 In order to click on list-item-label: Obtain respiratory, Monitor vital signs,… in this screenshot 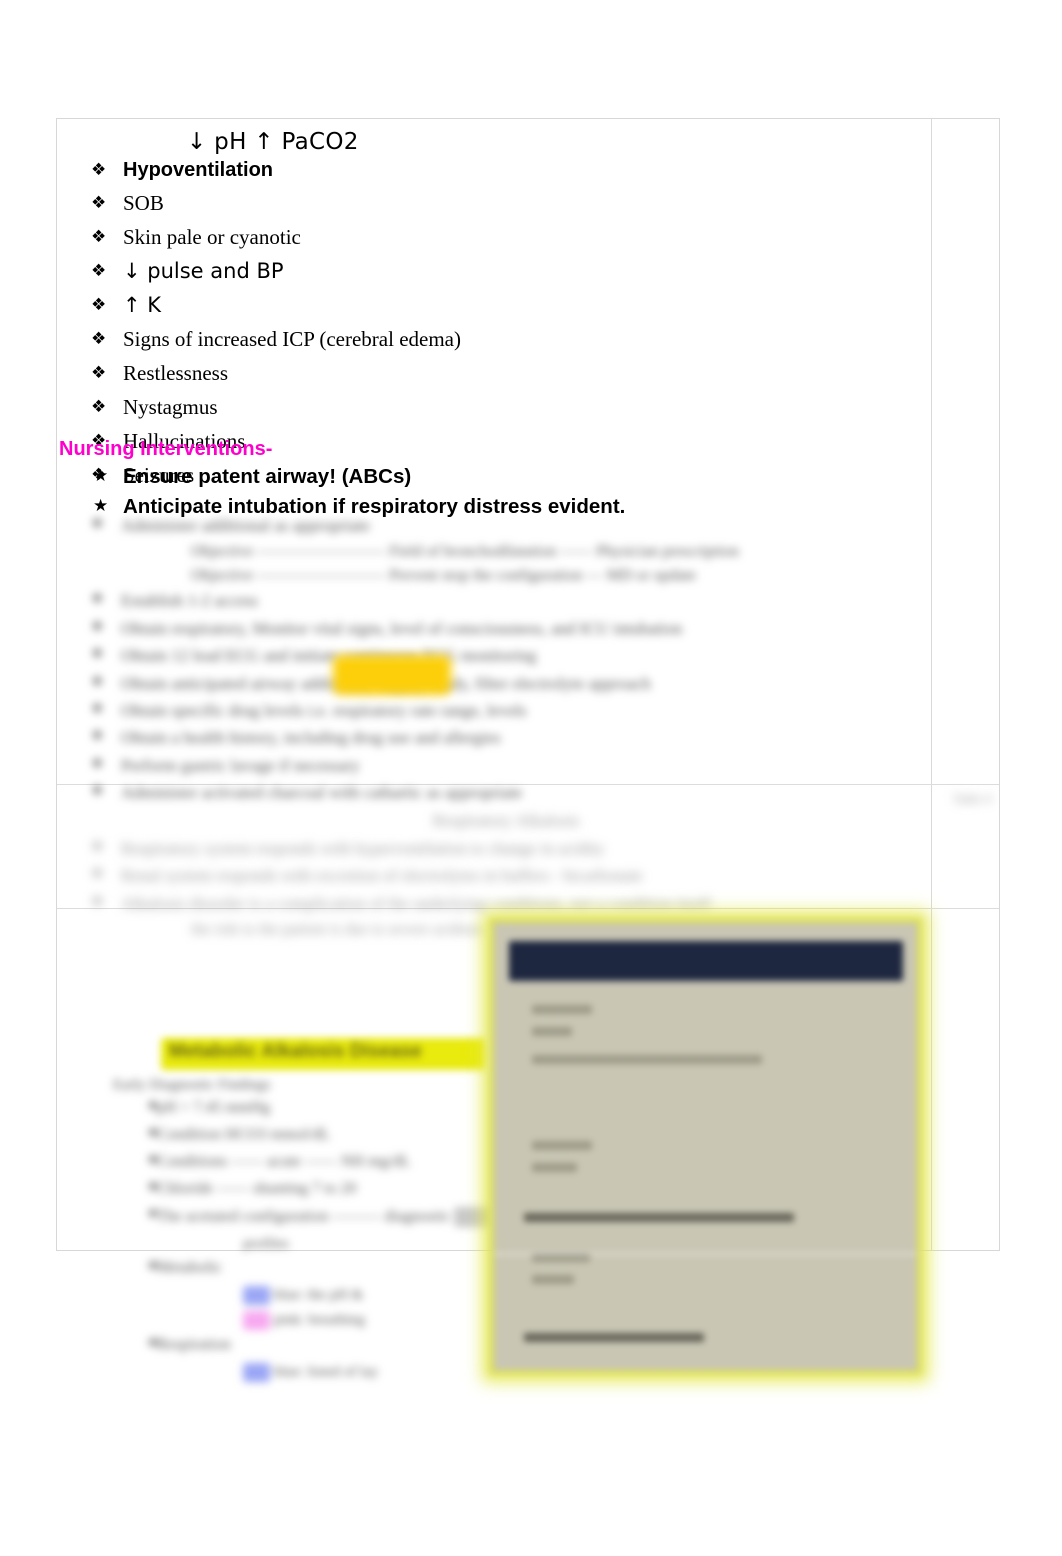, I will do `click(402, 628)`.